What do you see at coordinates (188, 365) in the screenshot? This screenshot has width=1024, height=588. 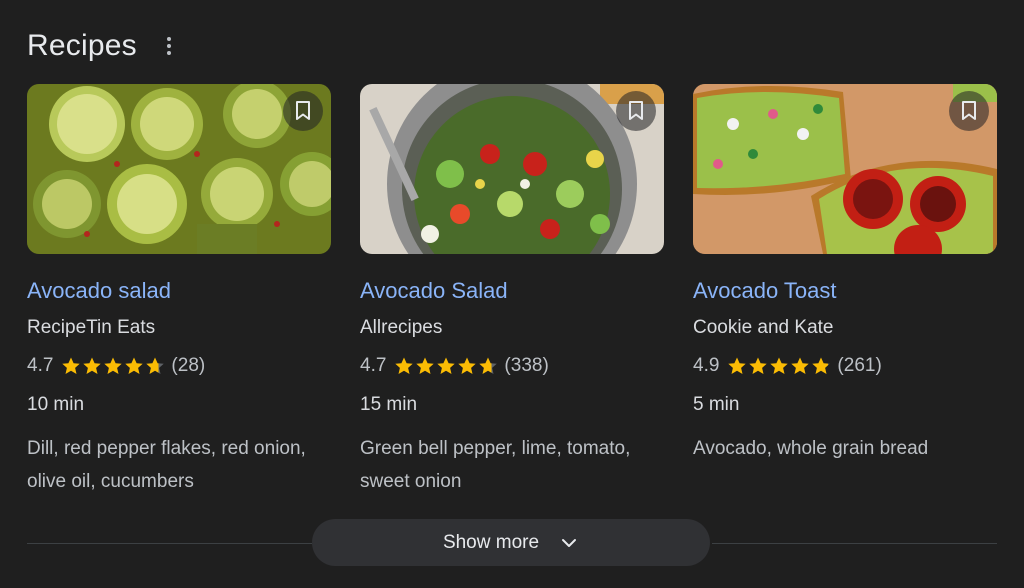 I see `review-count: (28)` at bounding box center [188, 365].